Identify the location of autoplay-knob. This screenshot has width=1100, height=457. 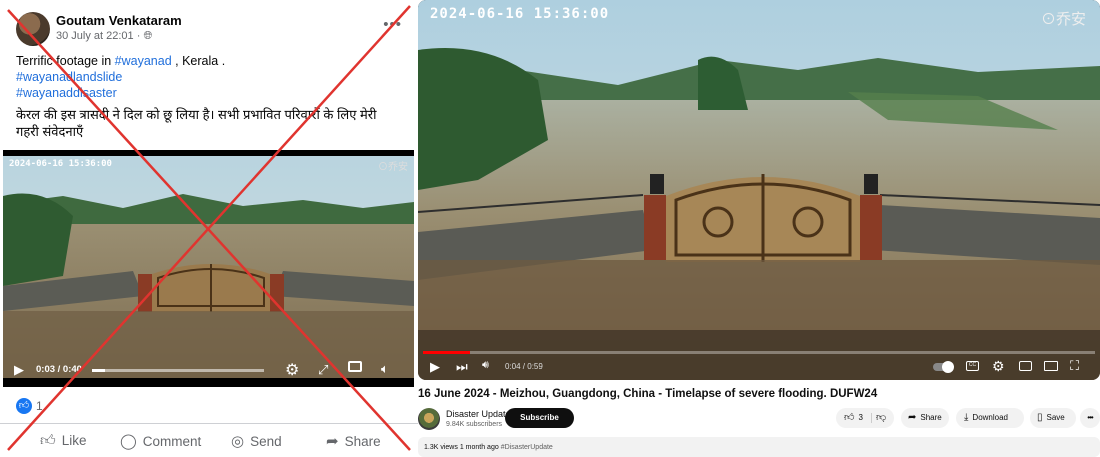
(948, 367).